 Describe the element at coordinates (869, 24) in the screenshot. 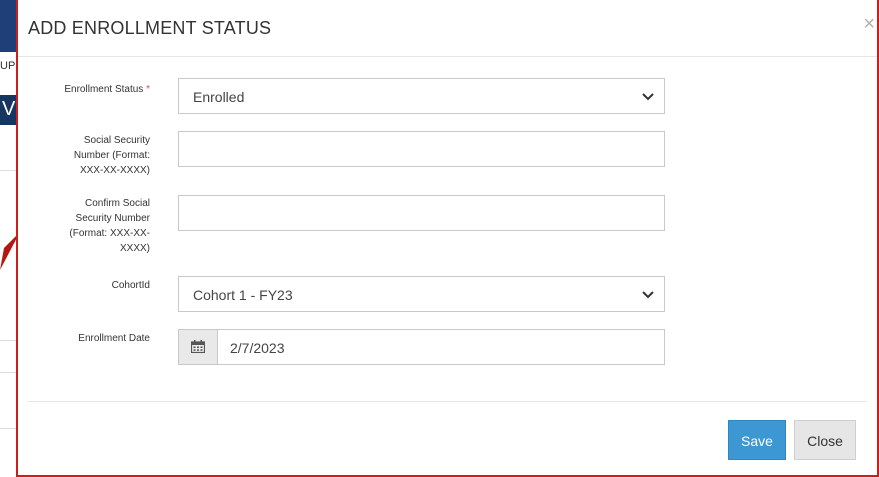

I see `close-icon: ×` at that location.